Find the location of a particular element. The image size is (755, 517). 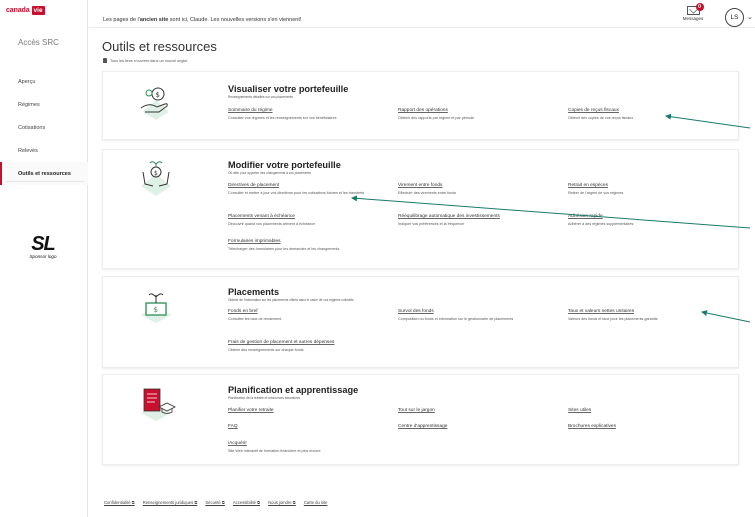

envelope-icon: 0 is located at coordinates (695, 9).